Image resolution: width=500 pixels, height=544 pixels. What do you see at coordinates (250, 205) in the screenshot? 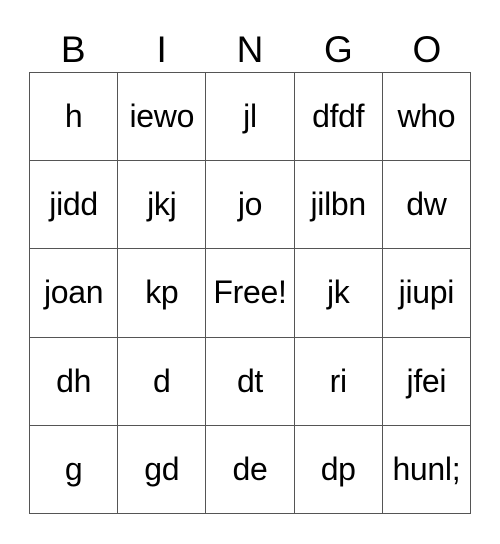
I see `bingo-cell: jo` at bounding box center [250, 205].